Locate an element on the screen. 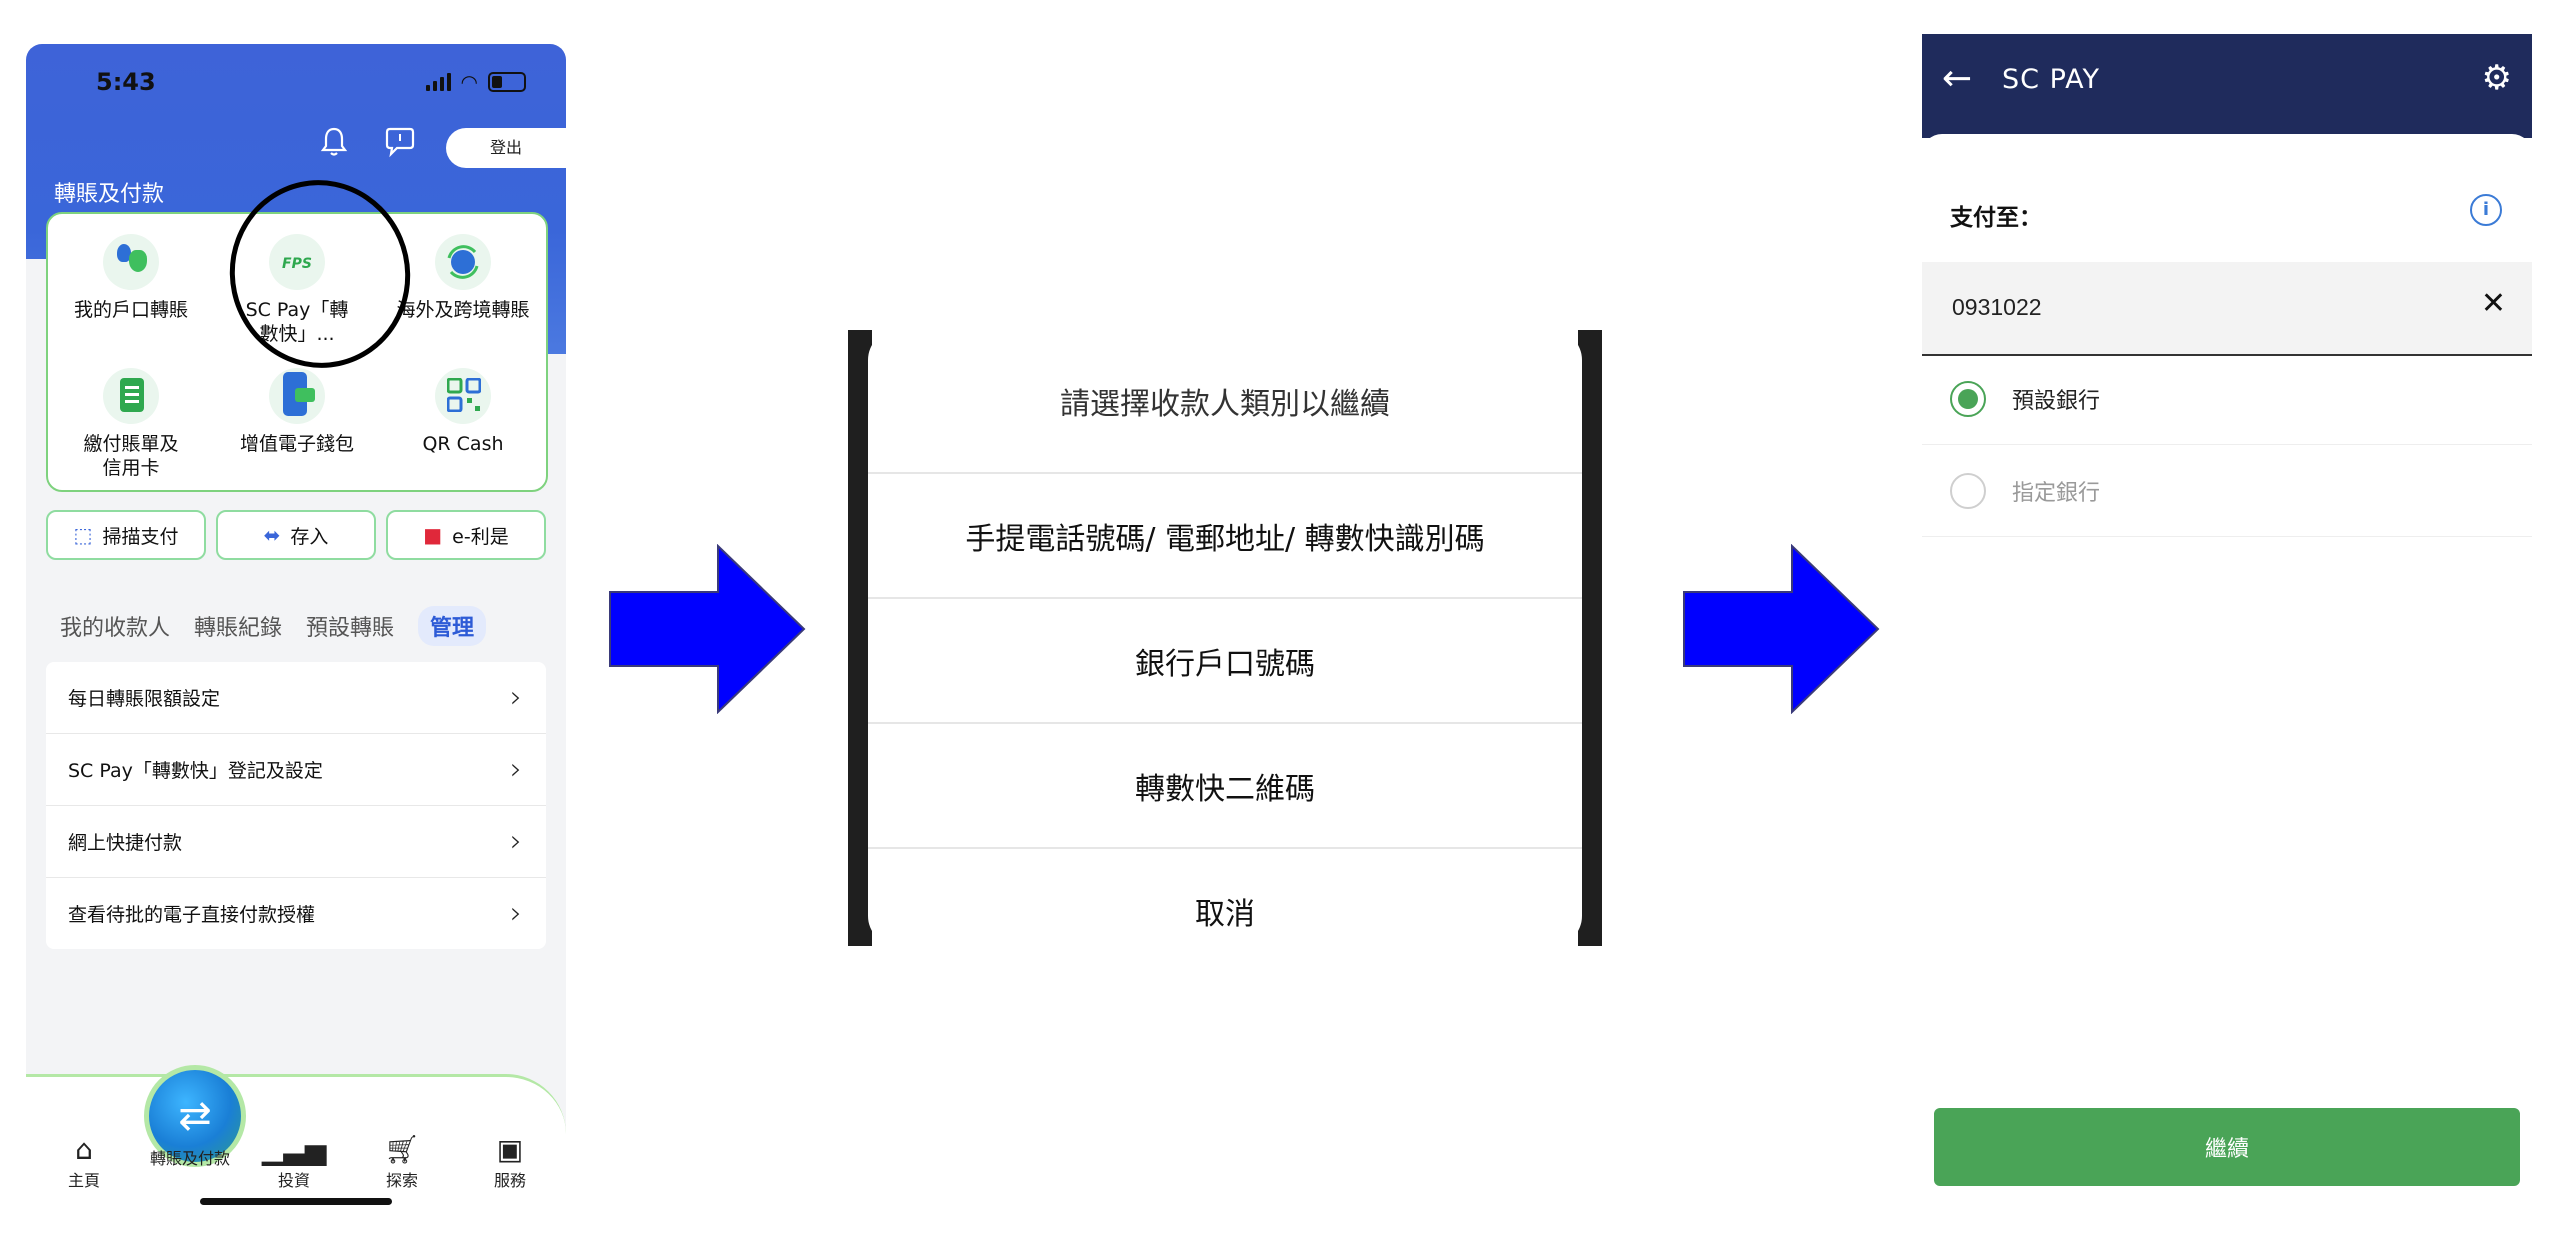 The height and width of the screenshot is (1245, 2560). nav-explore: 🛒︎ 探索 is located at coordinates (402, 1162).